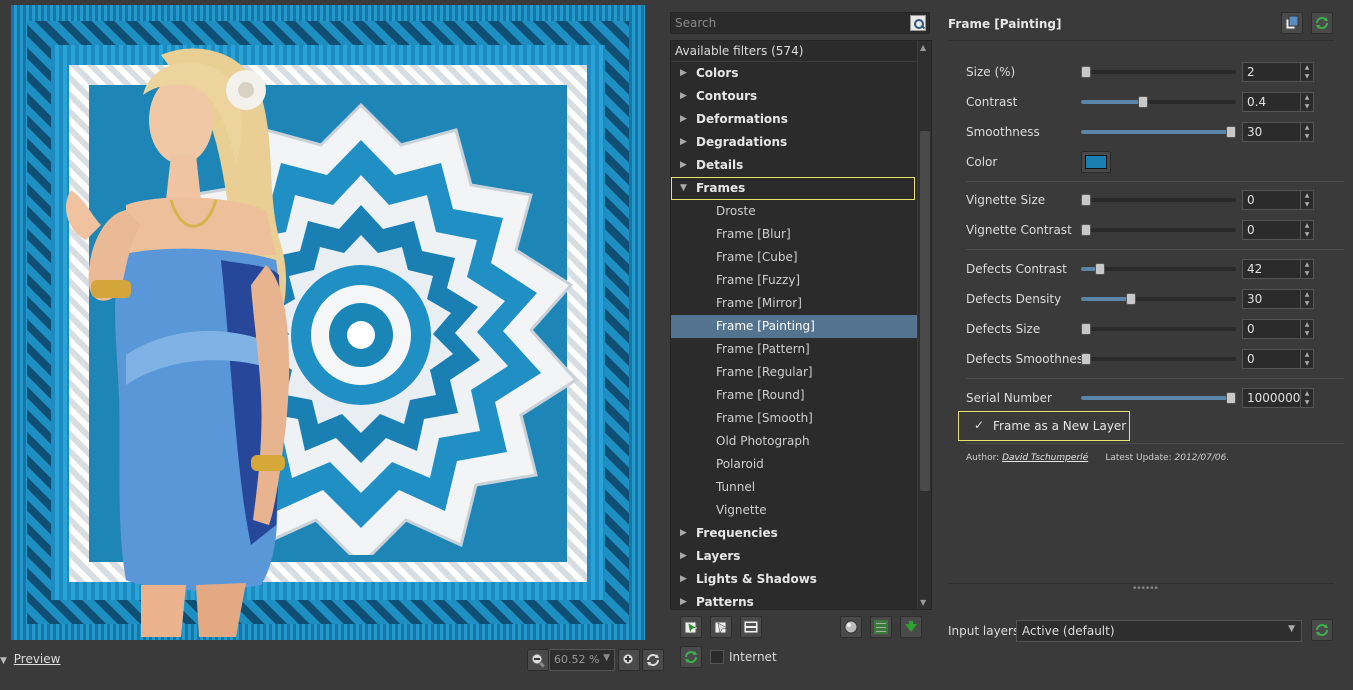 This screenshot has width=1353, height=690. What do you see at coordinates (801, 165) in the screenshot?
I see `category-details: ▶ Details` at bounding box center [801, 165].